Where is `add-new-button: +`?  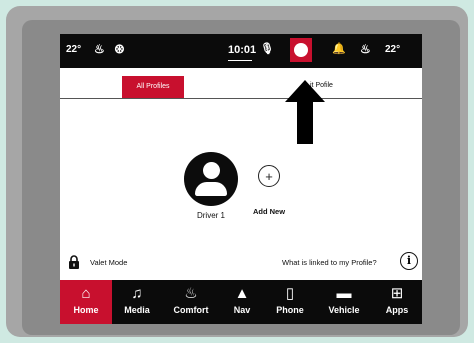 add-new-button: + is located at coordinates (269, 176).